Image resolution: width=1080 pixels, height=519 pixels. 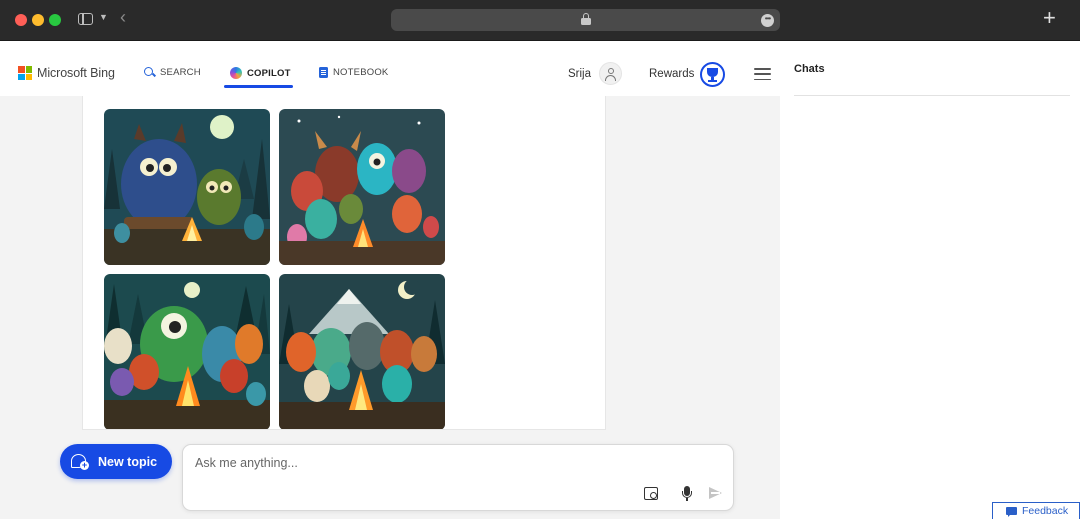 I want to click on new-topic-label: New topic, so click(x=128, y=461).